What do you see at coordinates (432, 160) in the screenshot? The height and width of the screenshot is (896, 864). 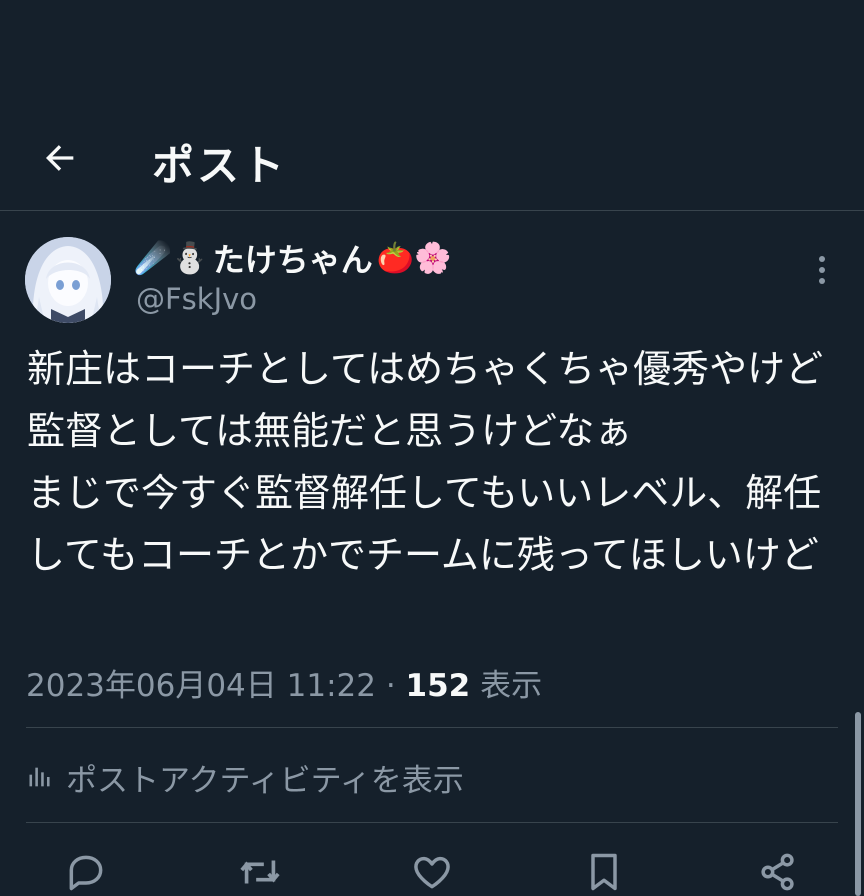 I see `top-app-bar: ポスト` at bounding box center [432, 160].